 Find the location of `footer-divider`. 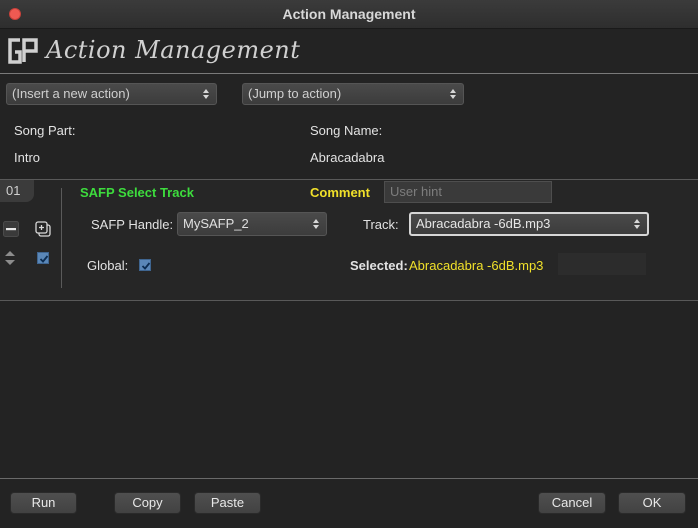

footer-divider is located at coordinates (349, 478).